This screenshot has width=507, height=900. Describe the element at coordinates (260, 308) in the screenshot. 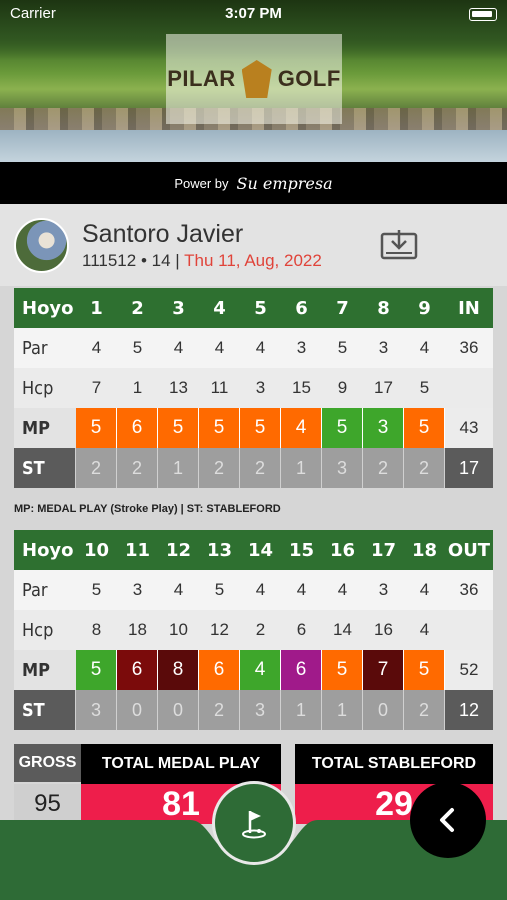

I see `head-hole-cell: 5` at that location.